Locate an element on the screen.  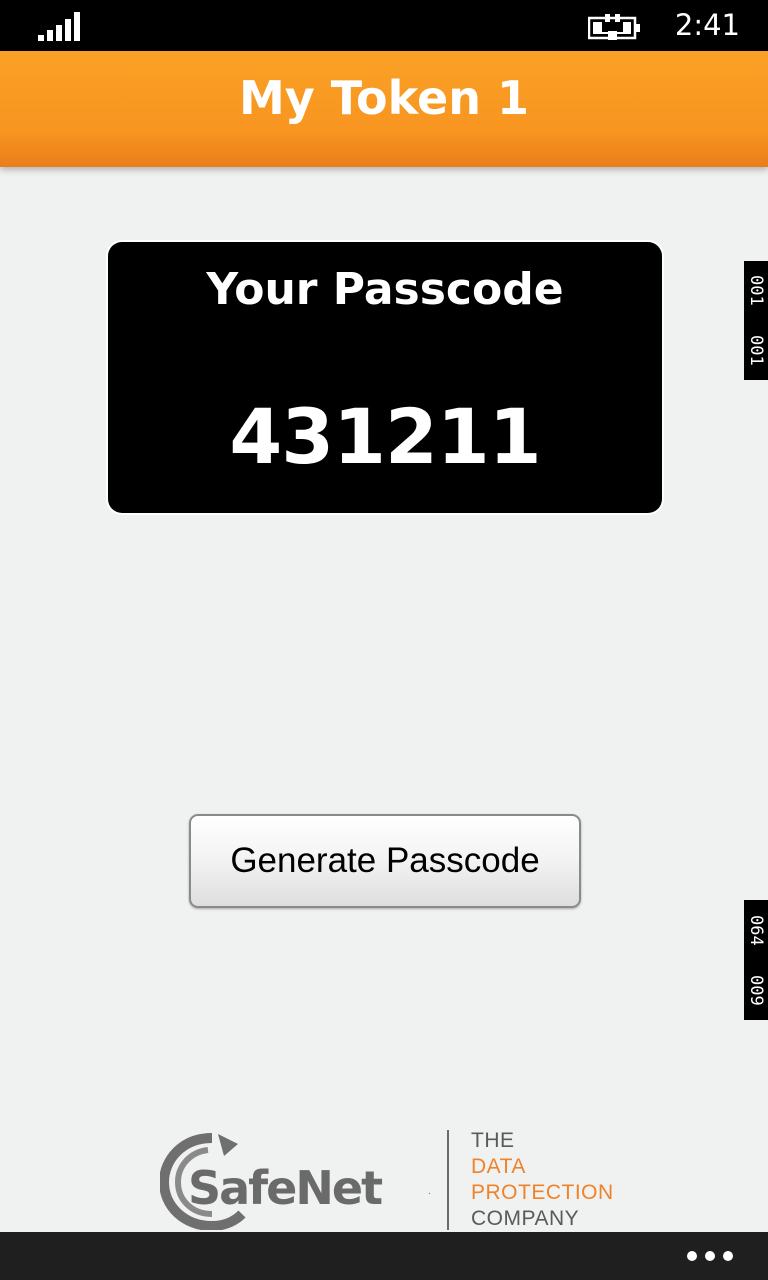
battery-charging-icon is located at coordinates (614, 27).